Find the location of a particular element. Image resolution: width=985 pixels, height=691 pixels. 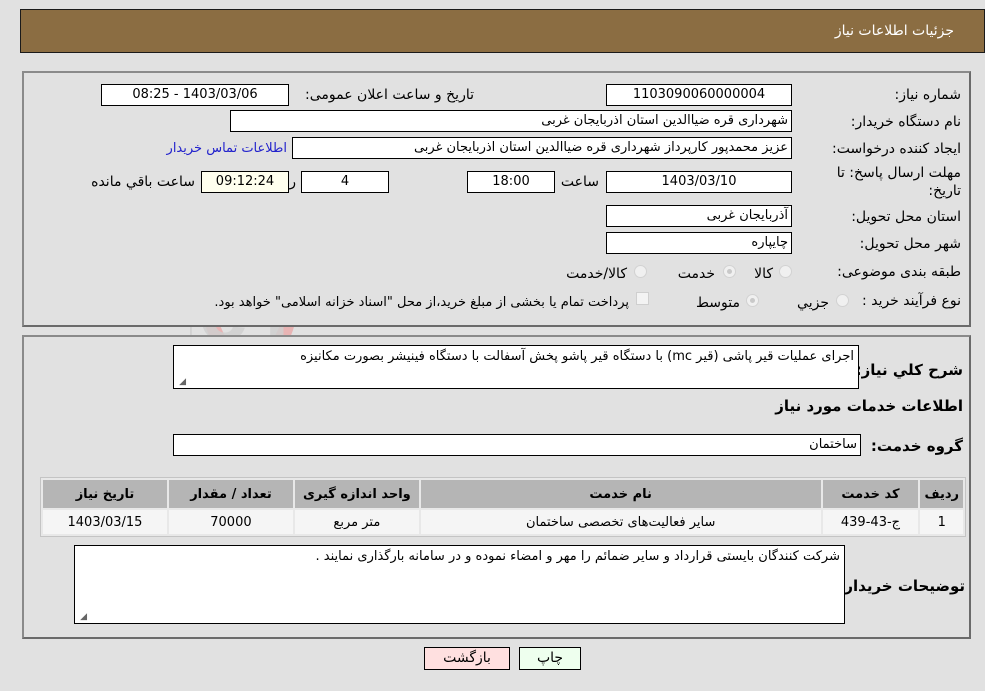

back-button: بازگشت is located at coordinates (467, 658).